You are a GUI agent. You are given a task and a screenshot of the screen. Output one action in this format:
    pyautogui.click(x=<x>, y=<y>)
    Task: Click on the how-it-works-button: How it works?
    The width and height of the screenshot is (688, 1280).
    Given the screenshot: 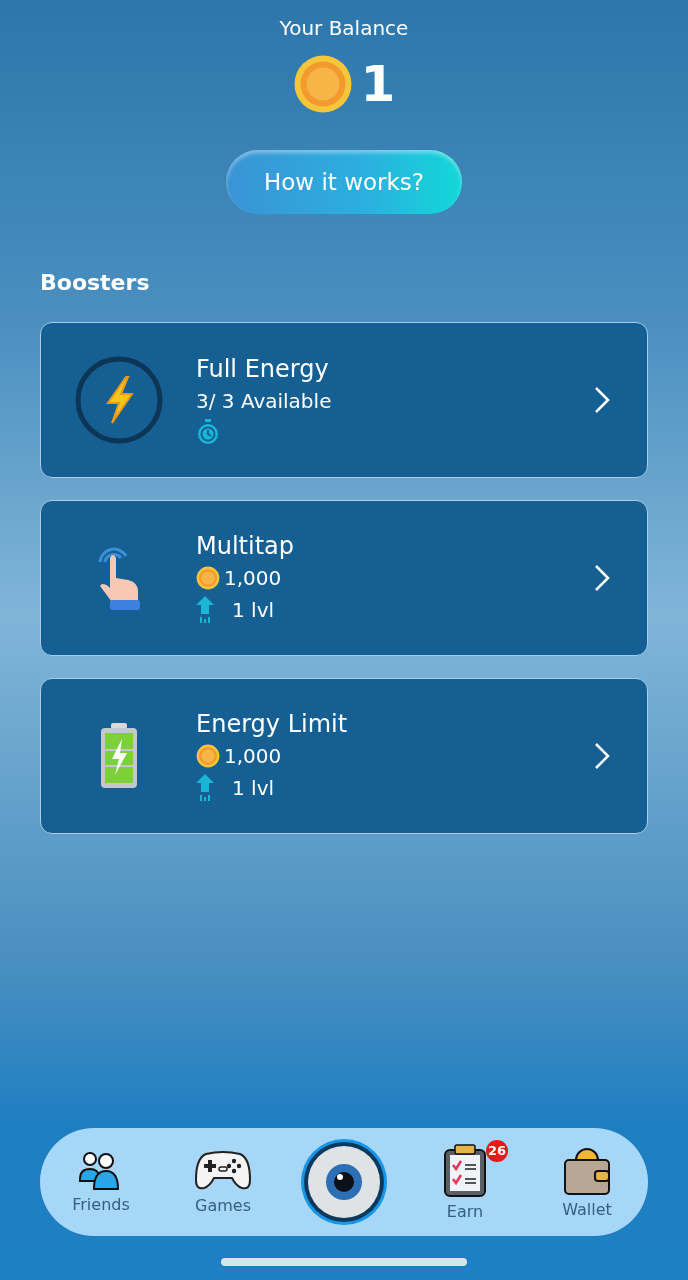 What is the action you would take?
    pyautogui.click(x=344, y=182)
    